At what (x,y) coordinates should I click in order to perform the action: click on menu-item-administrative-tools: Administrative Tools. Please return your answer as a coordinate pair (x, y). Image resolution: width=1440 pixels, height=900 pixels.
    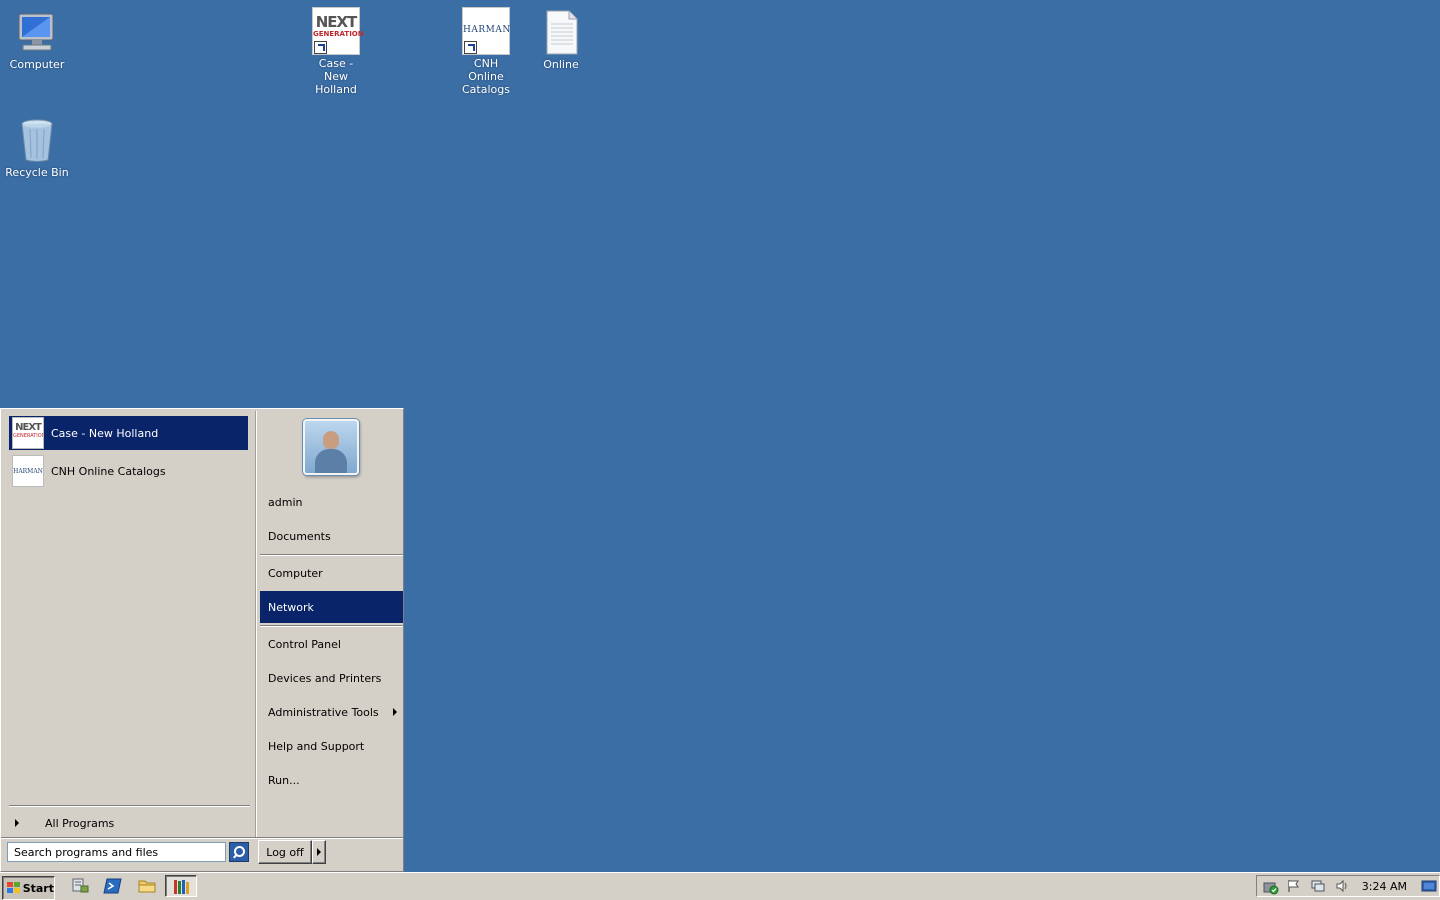
    Looking at the image, I should click on (331, 712).